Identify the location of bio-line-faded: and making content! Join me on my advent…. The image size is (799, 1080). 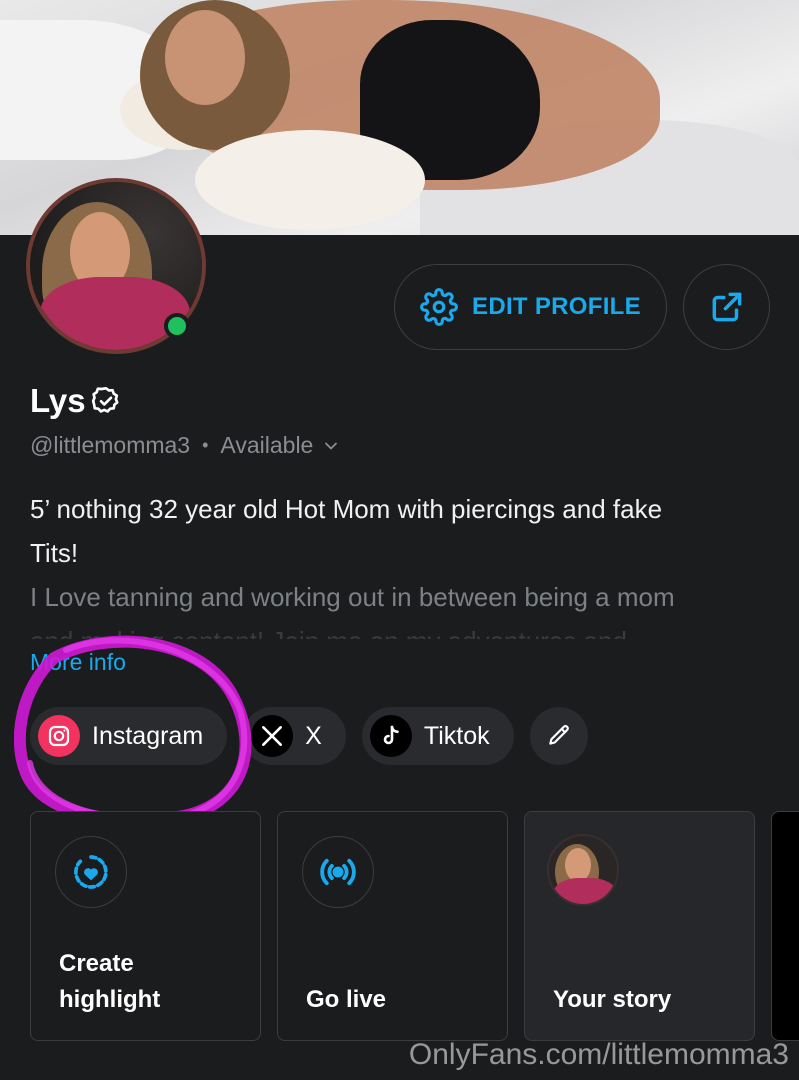
(400, 629).